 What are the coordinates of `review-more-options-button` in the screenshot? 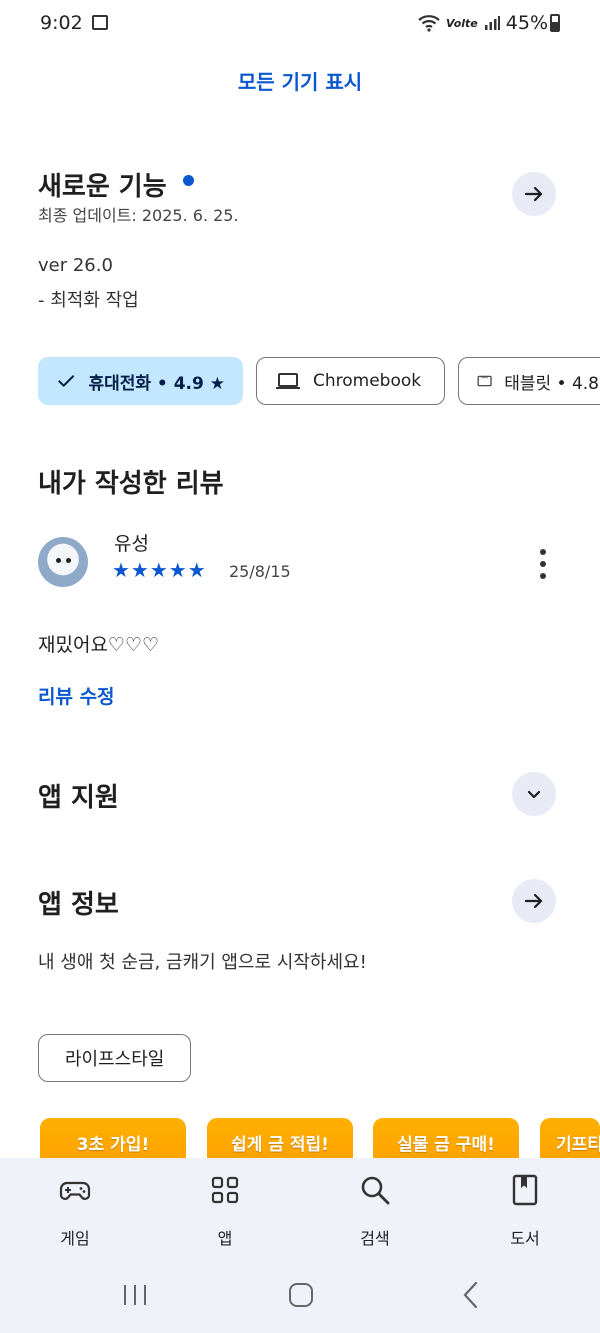 It's located at (543, 564).